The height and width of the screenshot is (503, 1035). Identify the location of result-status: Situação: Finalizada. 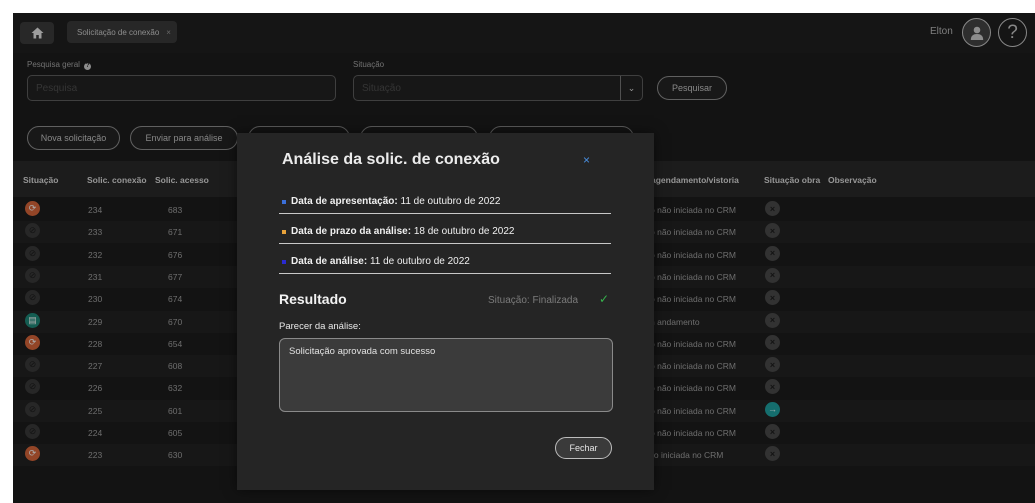
(533, 300).